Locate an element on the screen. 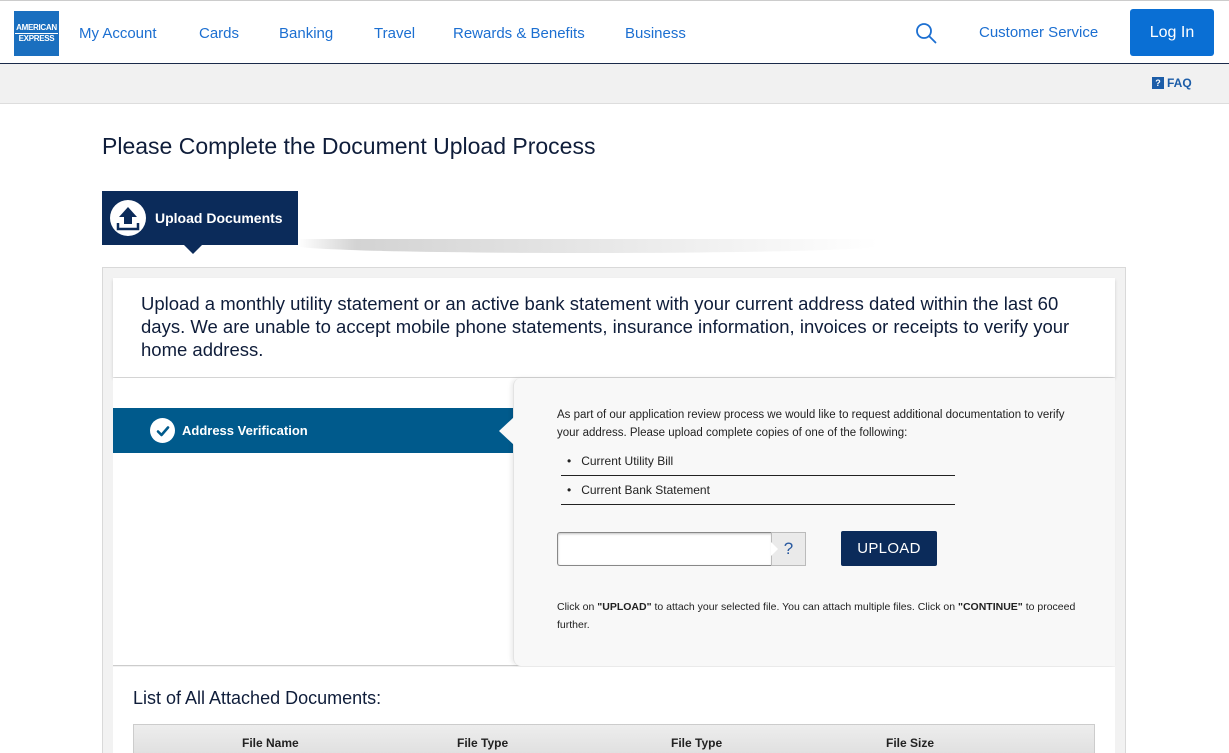 The height and width of the screenshot is (753, 1229). column-file-name: File Name is located at coordinates (270, 743).